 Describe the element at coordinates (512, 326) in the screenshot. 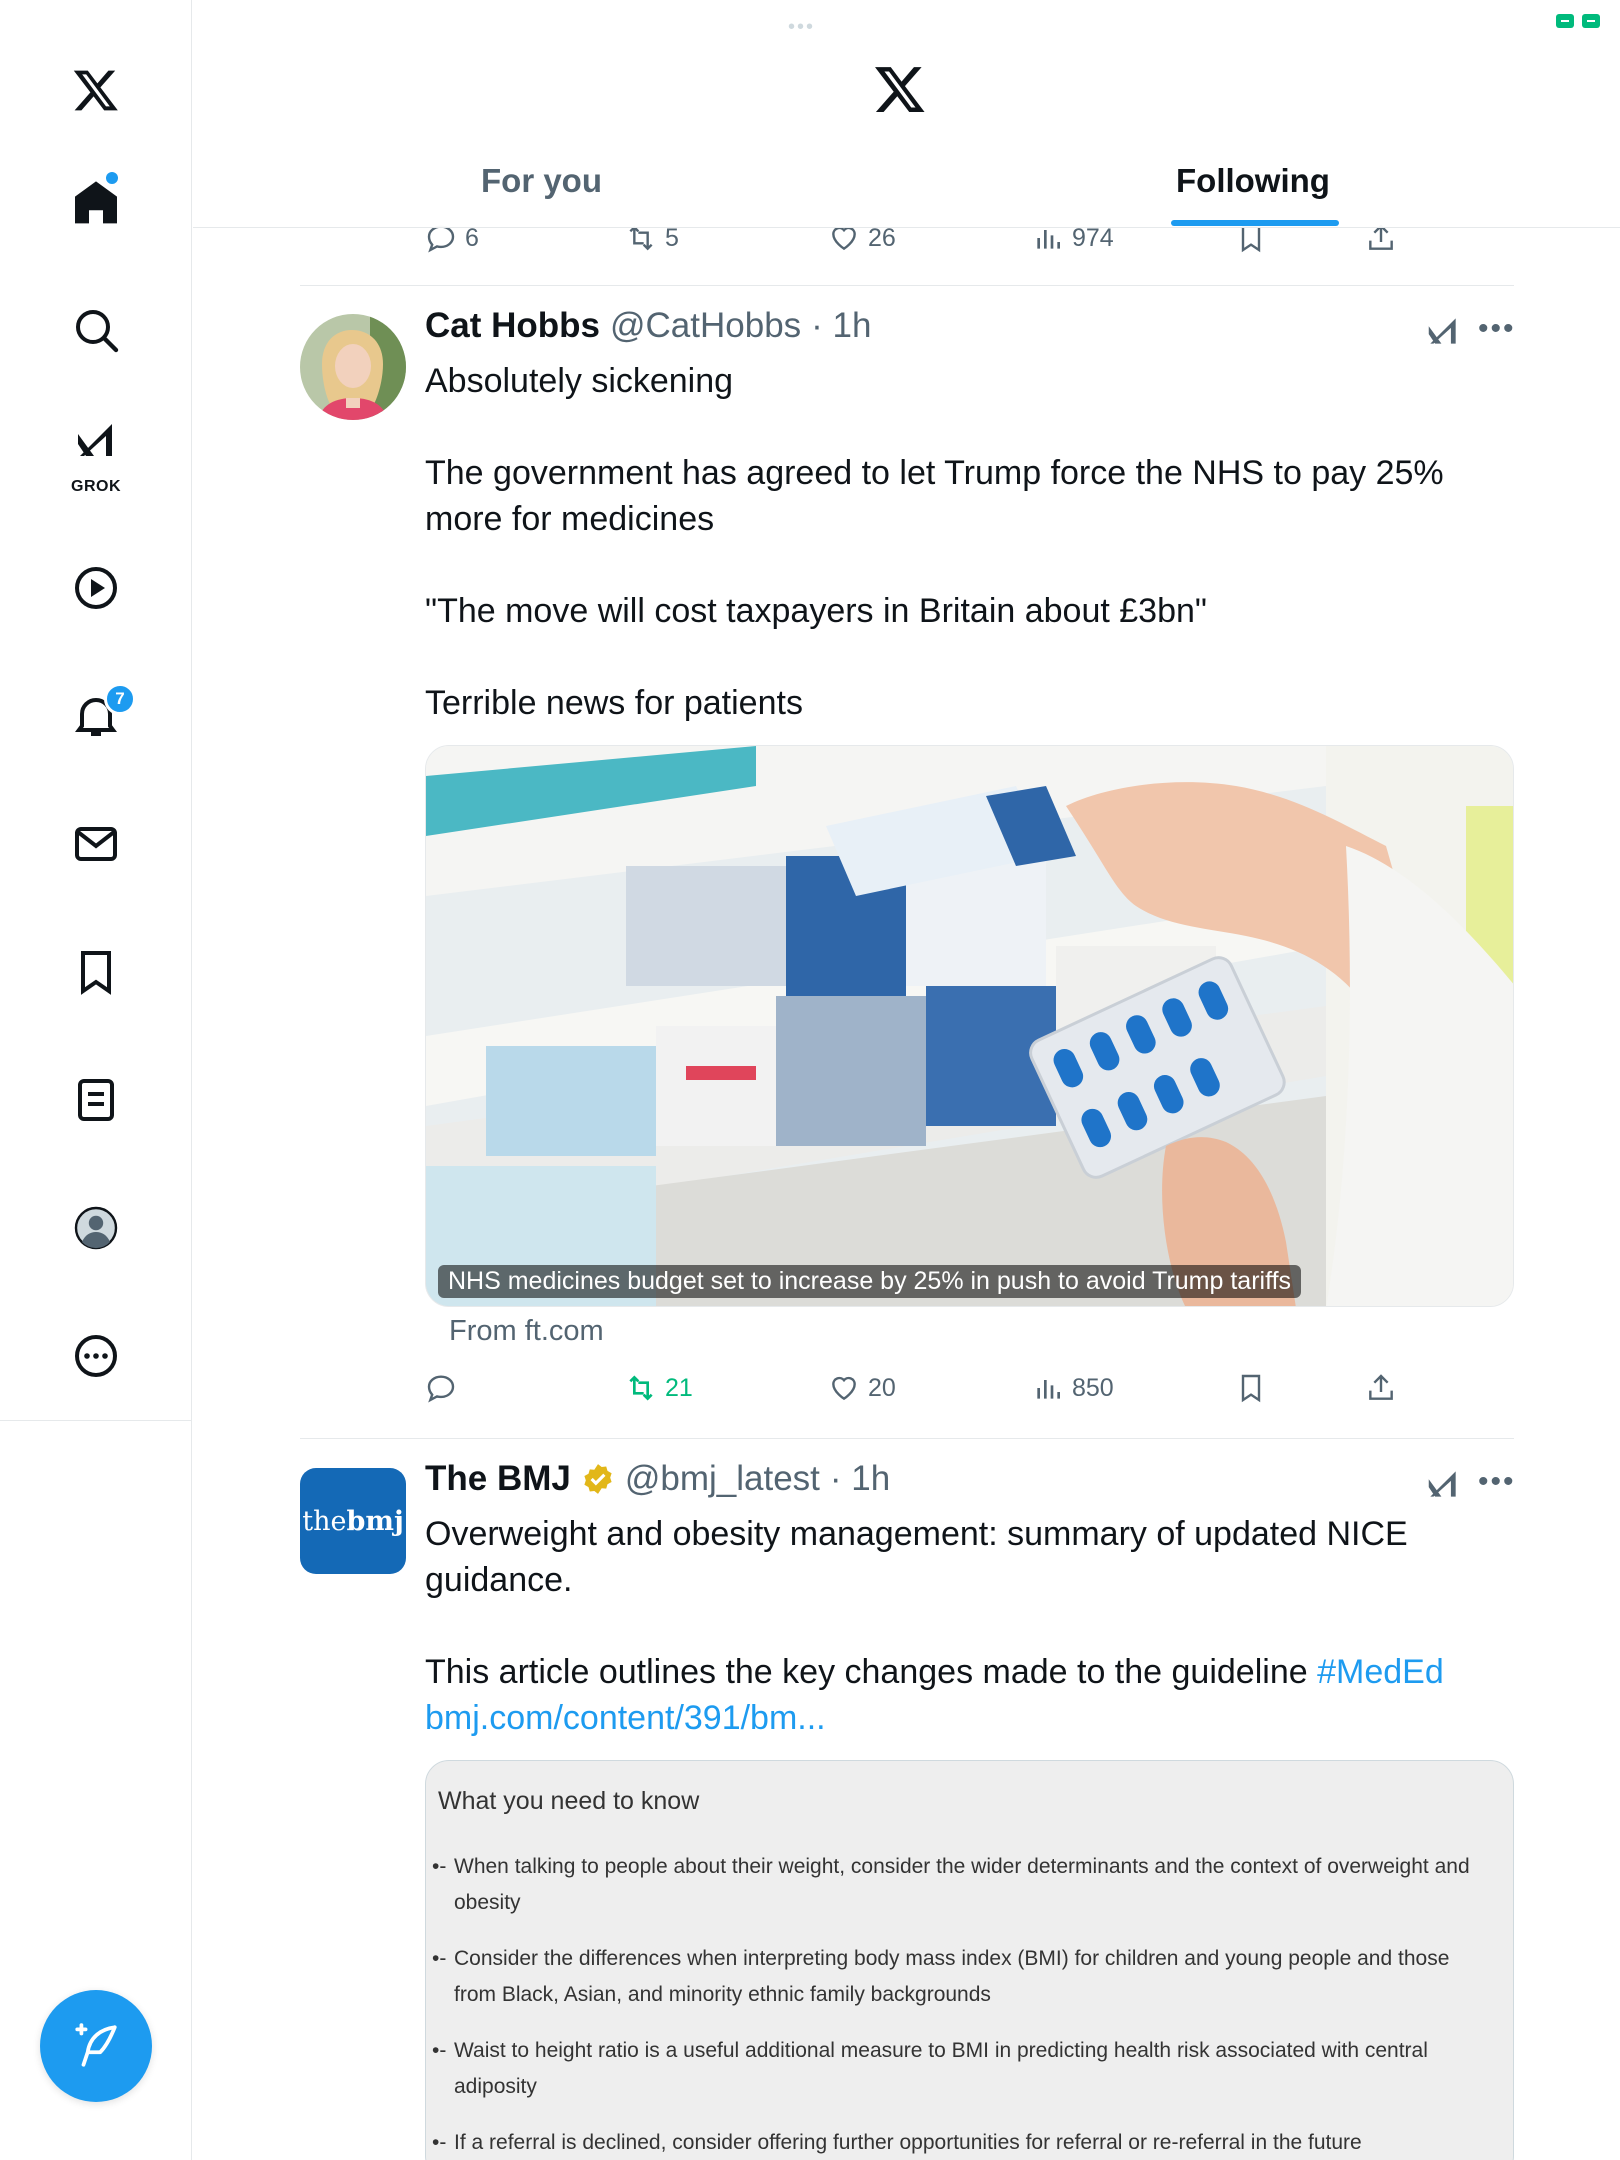

I see `display-name: Cat Hobbs` at that location.